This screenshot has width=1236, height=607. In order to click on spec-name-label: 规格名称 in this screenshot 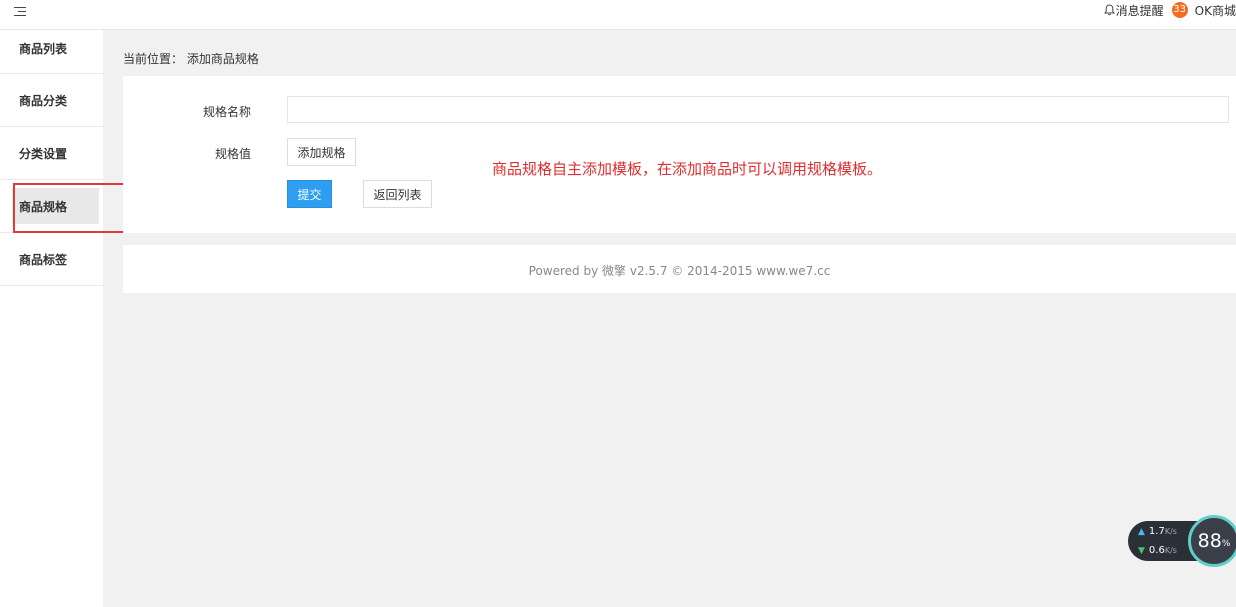, I will do `click(226, 112)`.